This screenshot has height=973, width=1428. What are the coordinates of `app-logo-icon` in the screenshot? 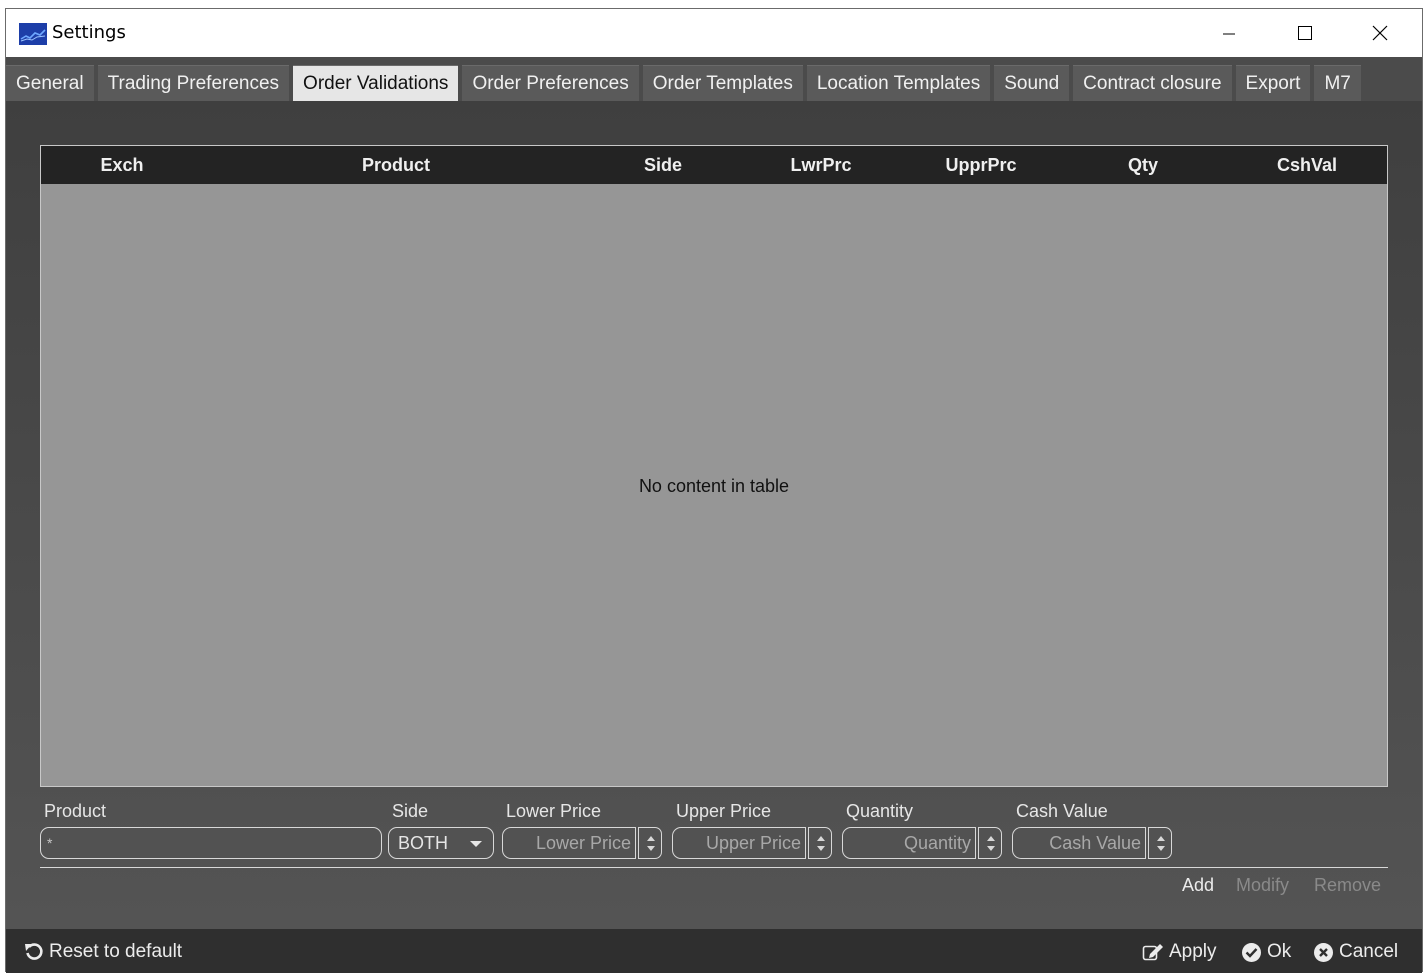 It's located at (33, 34).